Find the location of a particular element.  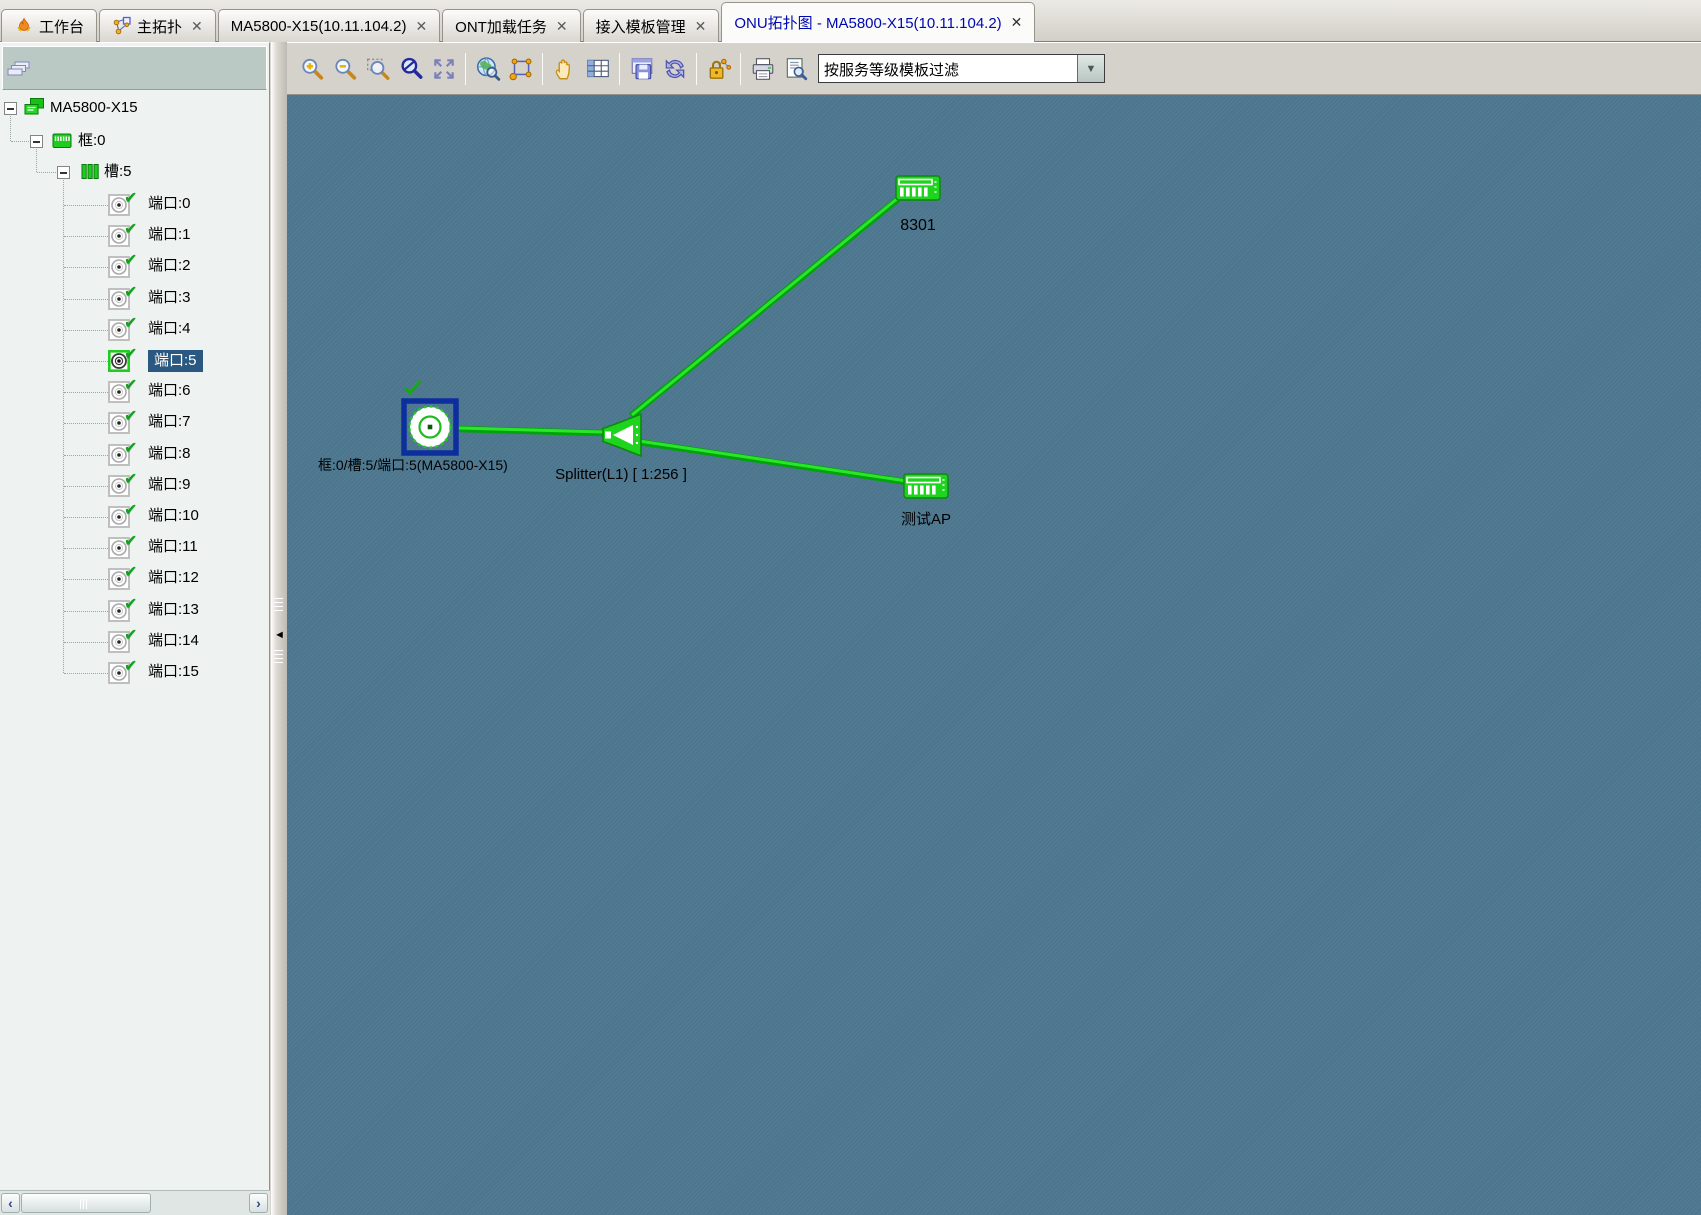

tab-access-template-mgmt: 接入模板管理 ✕ is located at coordinates (651, 25).